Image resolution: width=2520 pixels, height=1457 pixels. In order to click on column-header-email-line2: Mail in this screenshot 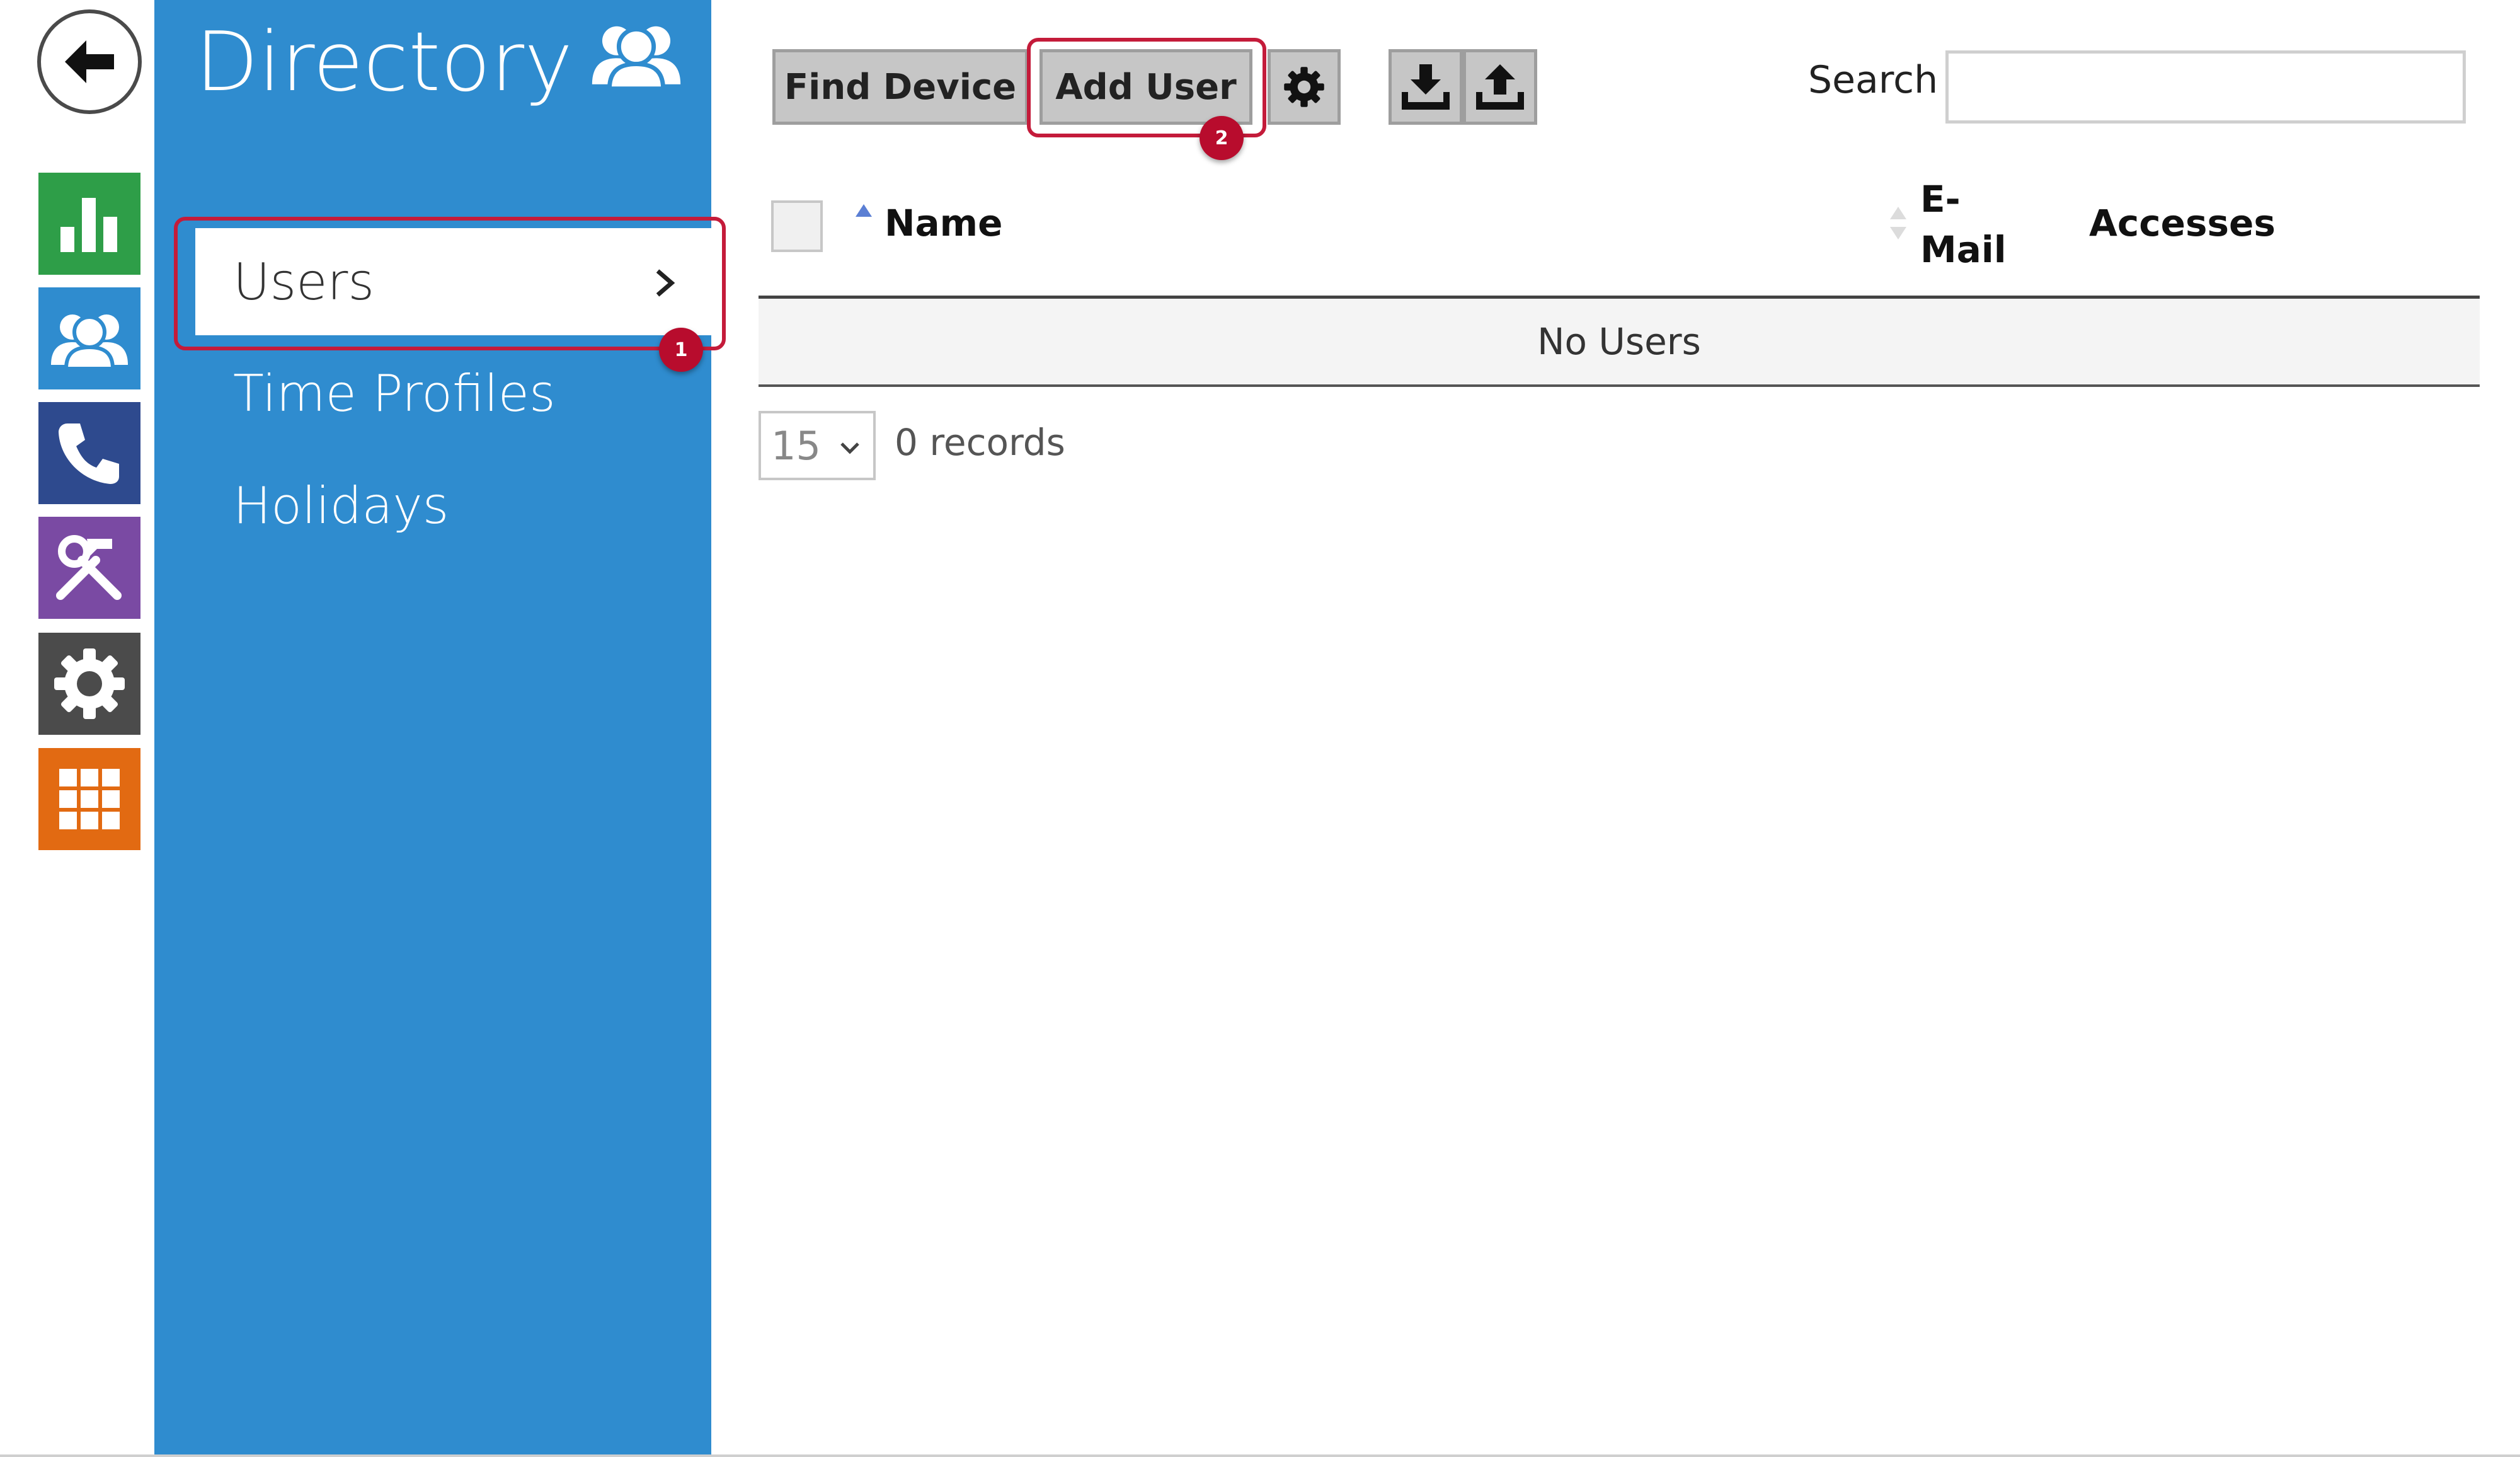, I will do `click(1963, 249)`.